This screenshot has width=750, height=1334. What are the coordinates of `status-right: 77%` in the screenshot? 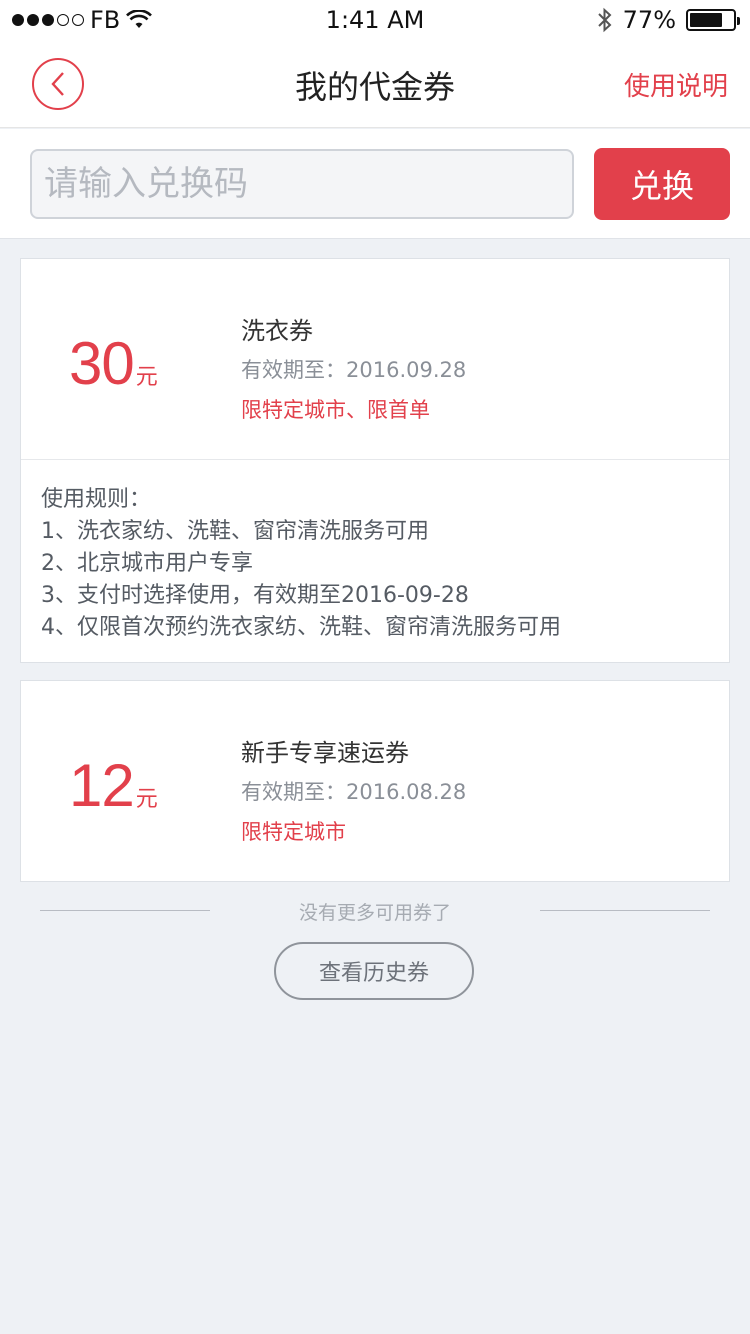 It's located at (668, 20).